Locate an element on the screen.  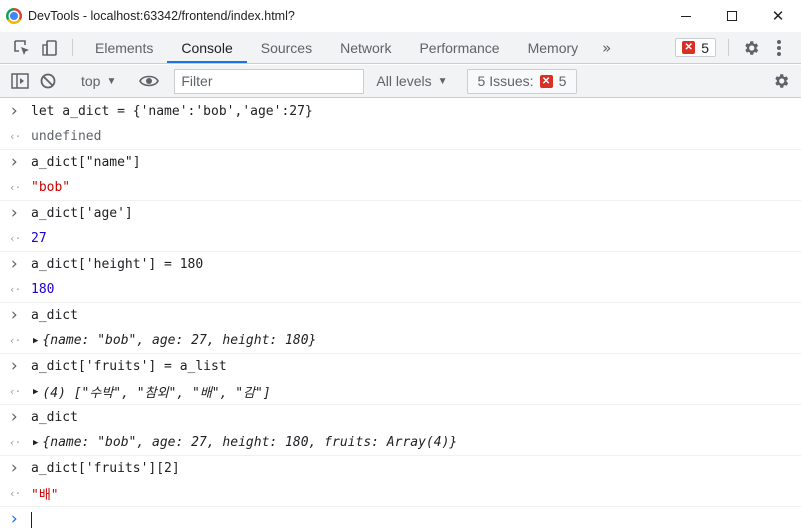
console-input-line: a_dict["name"] is located at coordinates (400, 162).